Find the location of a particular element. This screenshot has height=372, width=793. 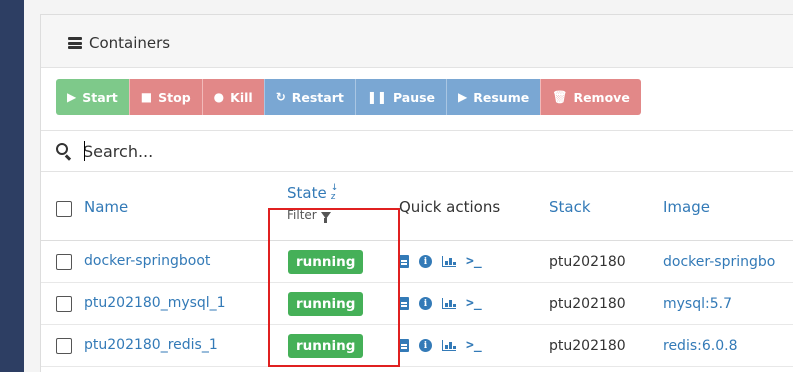

stop-button: ■ Stop is located at coordinates (165, 97).